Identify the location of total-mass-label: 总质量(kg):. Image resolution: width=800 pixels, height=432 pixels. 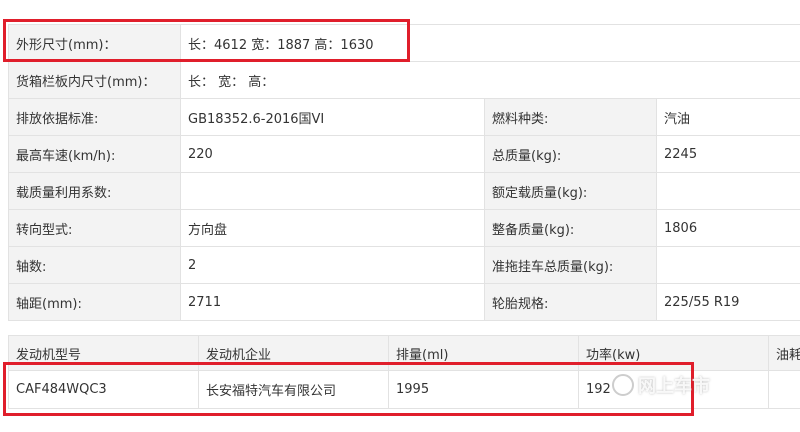
(570, 154).